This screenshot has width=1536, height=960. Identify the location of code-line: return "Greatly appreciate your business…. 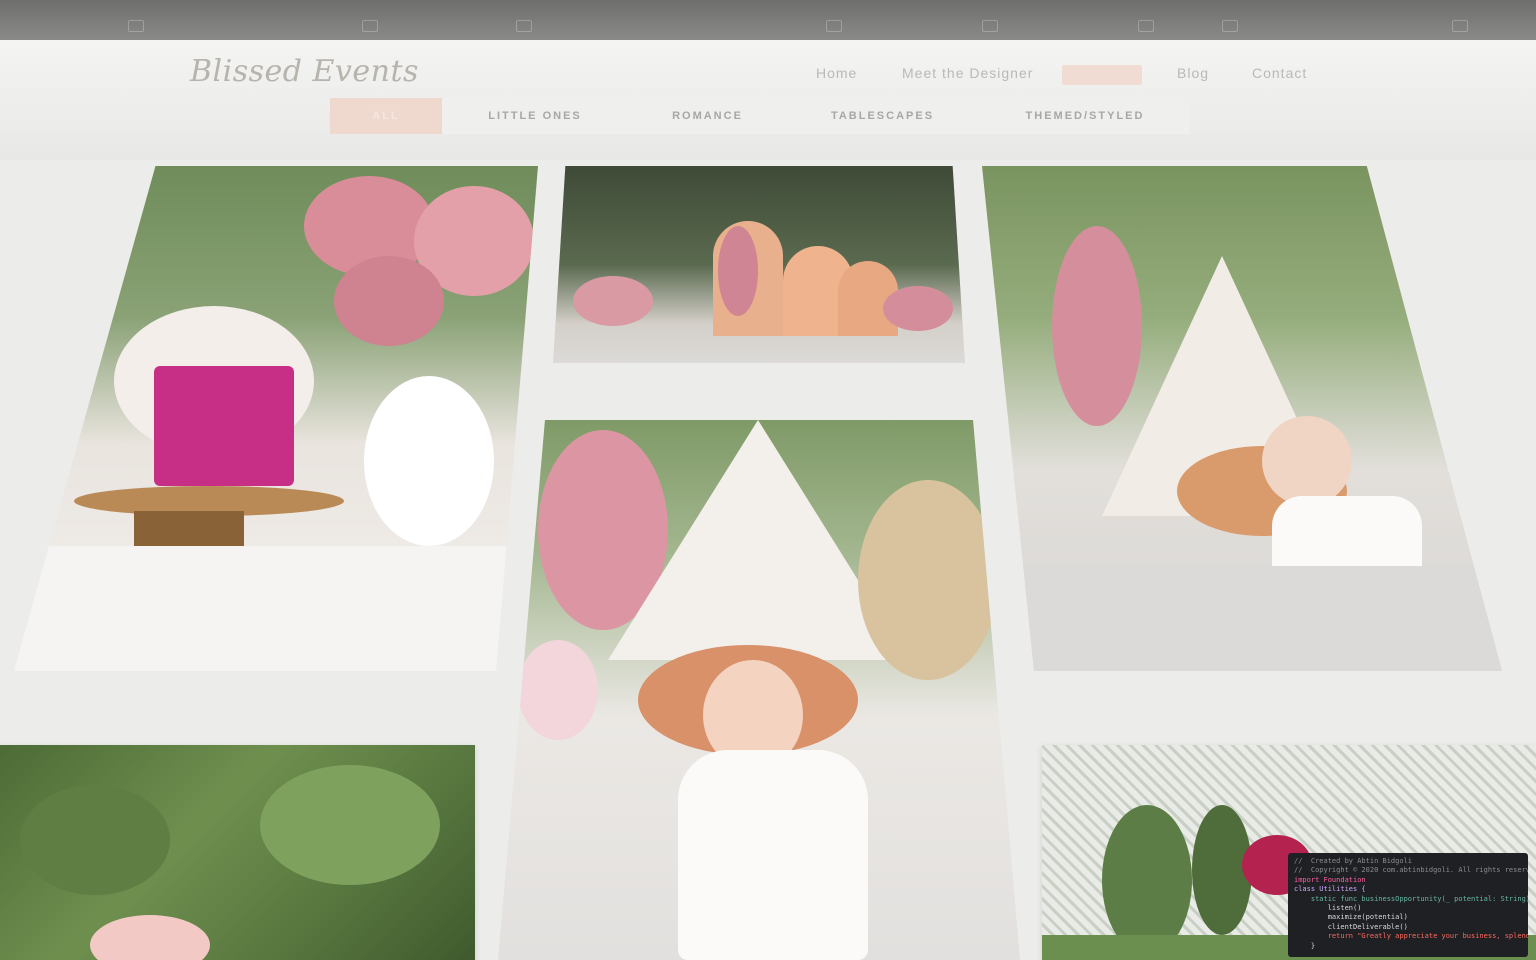
(1411, 936).